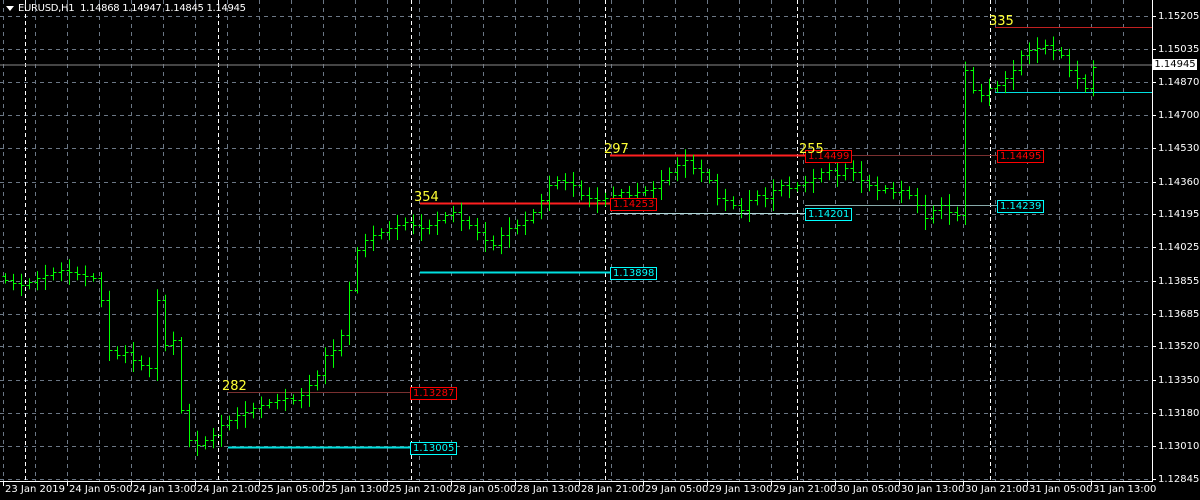  Describe the element at coordinates (1001, 21) in the screenshot. I see `bar-count-label: 335` at that location.